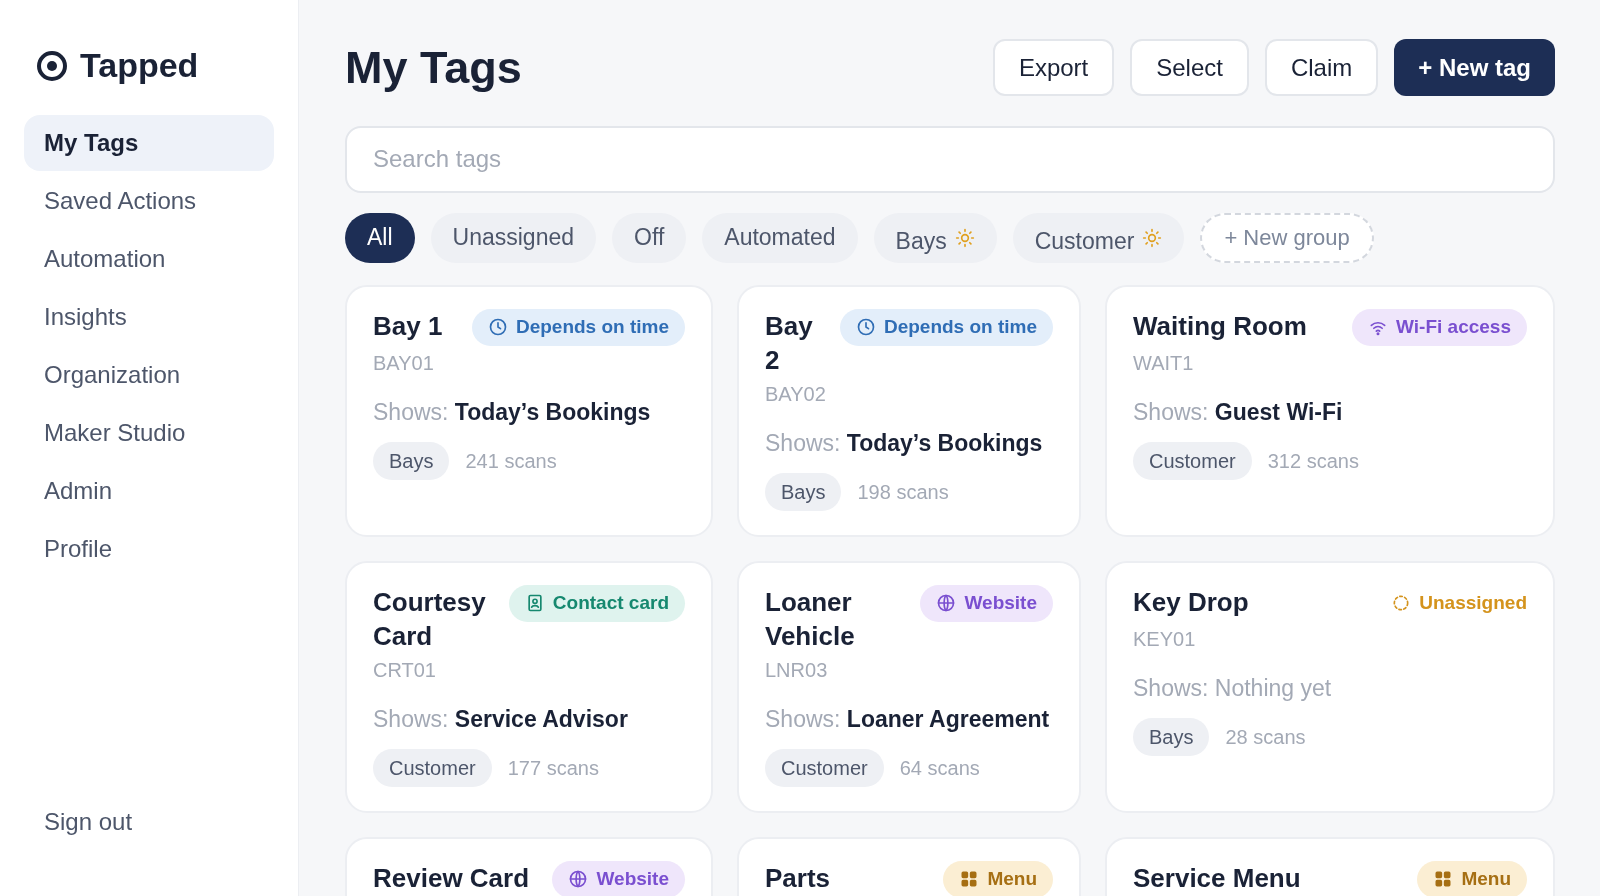 The width and height of the screenshot is (1600, 896). What do you see at coordinates (798, 878) in the screenshot?
I see `tag-title: Parts` at bounding box center [798, 878].